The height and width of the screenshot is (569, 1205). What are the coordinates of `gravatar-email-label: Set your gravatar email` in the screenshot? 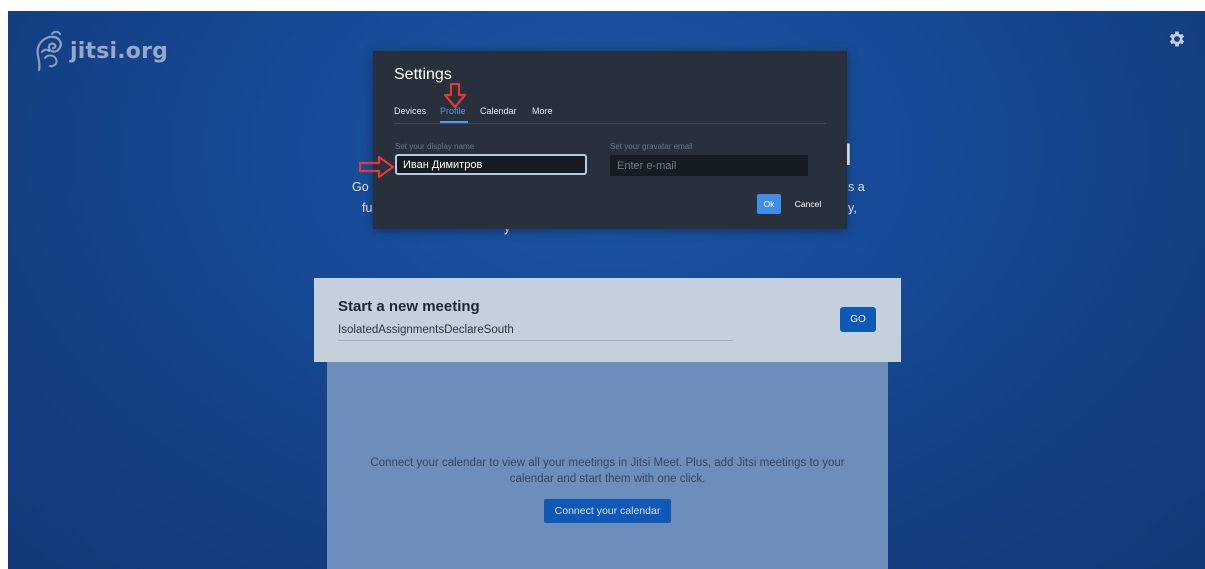 It's located at (651, 146).